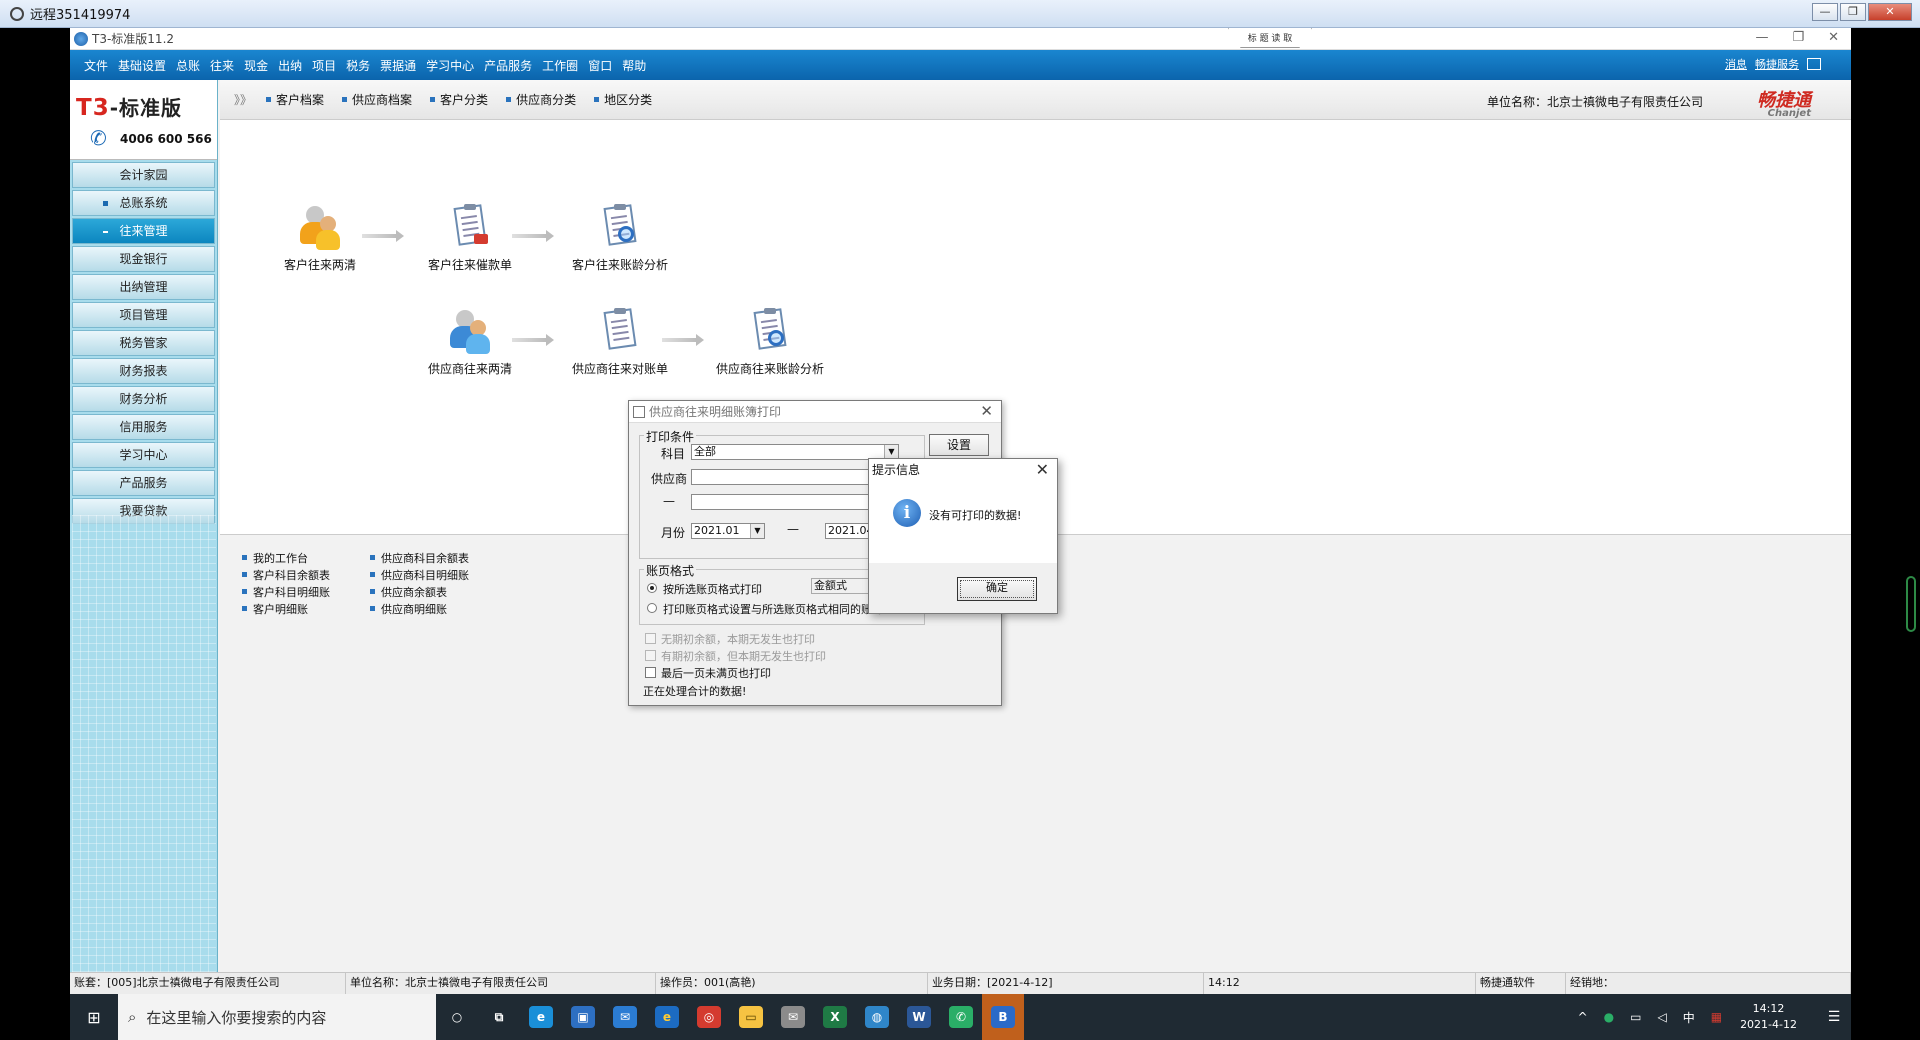 Image resolution: width=1920 pixels, height=1040 pixels. What do you see at coordinates (143, 399) in the screenshot?
I see `sidebar-item: 财务分析` at bounding box center [143, 399].